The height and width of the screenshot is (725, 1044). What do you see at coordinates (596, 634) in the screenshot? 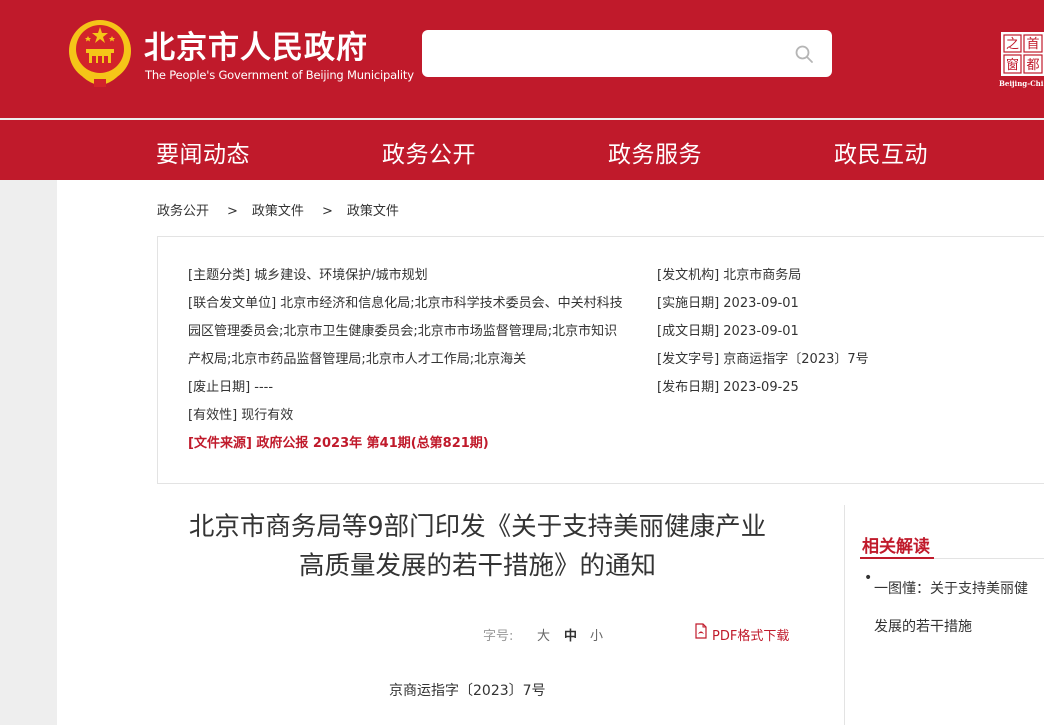
I see `font-size-small-button: 小` at bounding box center [596, 634].